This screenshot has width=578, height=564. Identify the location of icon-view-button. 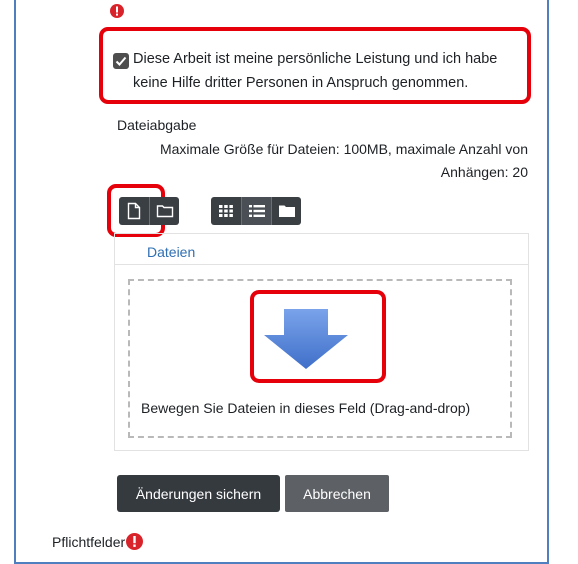
(226, 211).